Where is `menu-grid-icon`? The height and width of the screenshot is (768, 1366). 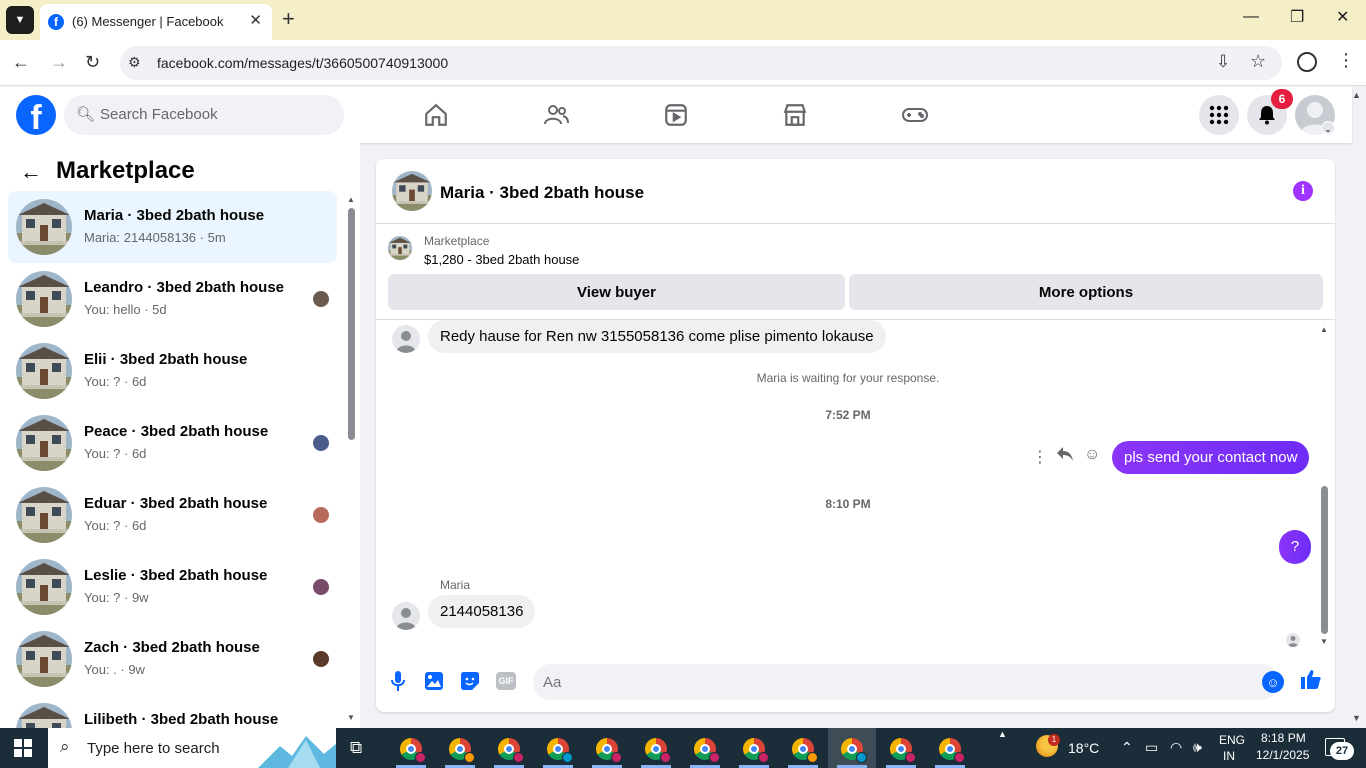 menu-grid-icon is located at coordinates (1219, 115).